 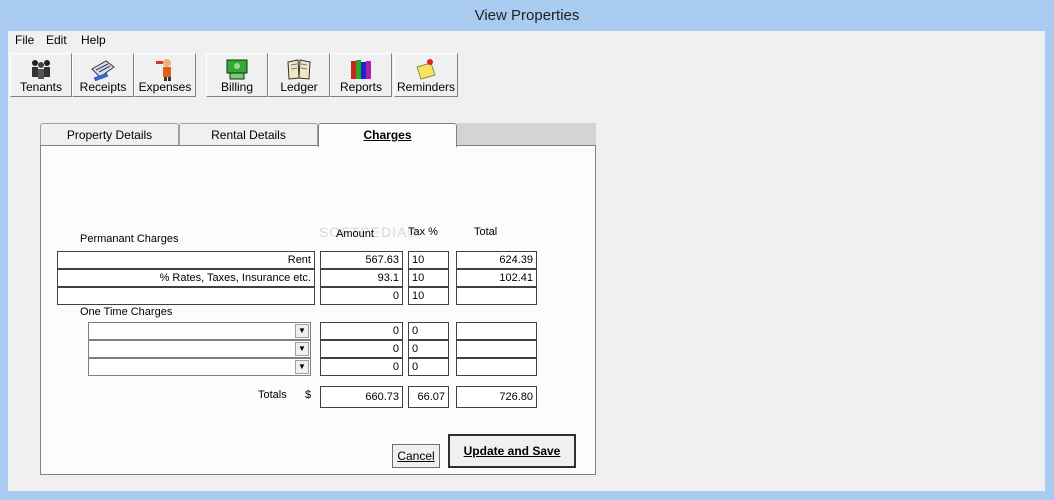 I want to click on reports-label: Reports, so click(x=361, y=87).